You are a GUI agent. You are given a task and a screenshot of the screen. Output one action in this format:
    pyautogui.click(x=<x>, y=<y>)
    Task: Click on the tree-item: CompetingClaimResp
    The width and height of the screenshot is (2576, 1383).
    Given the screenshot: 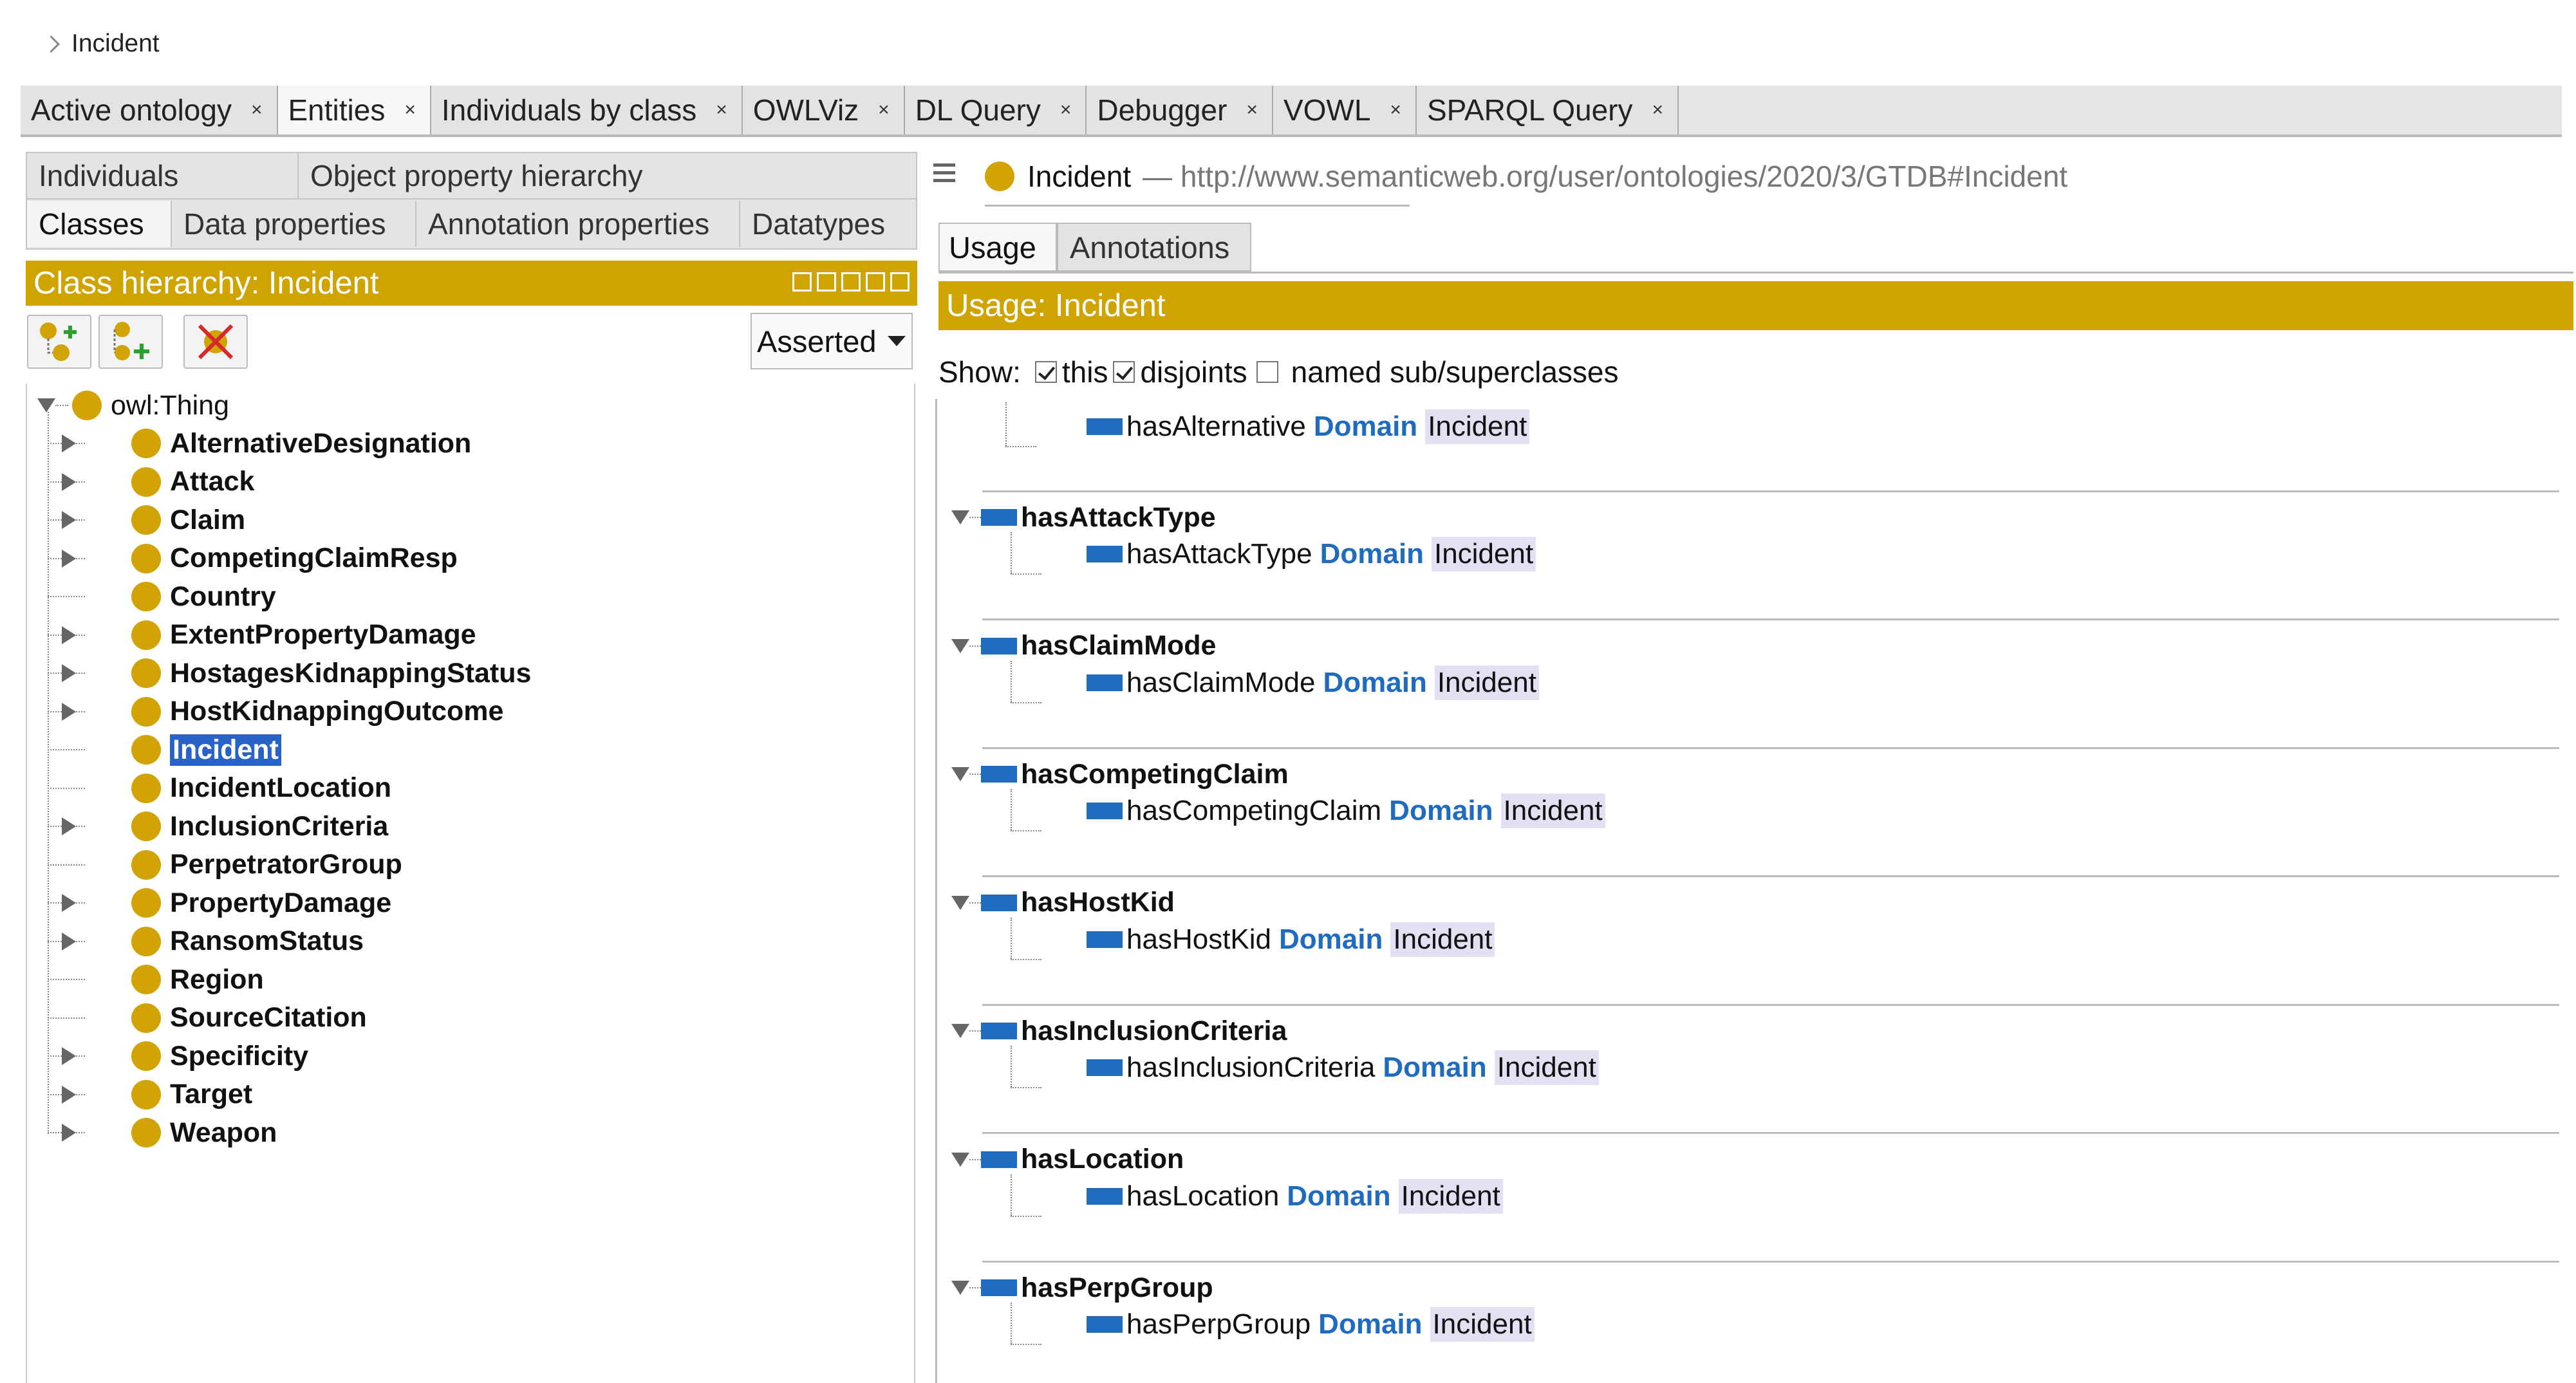 What is the action you would take?
    pyautogui.click(x=253, y=558)
    